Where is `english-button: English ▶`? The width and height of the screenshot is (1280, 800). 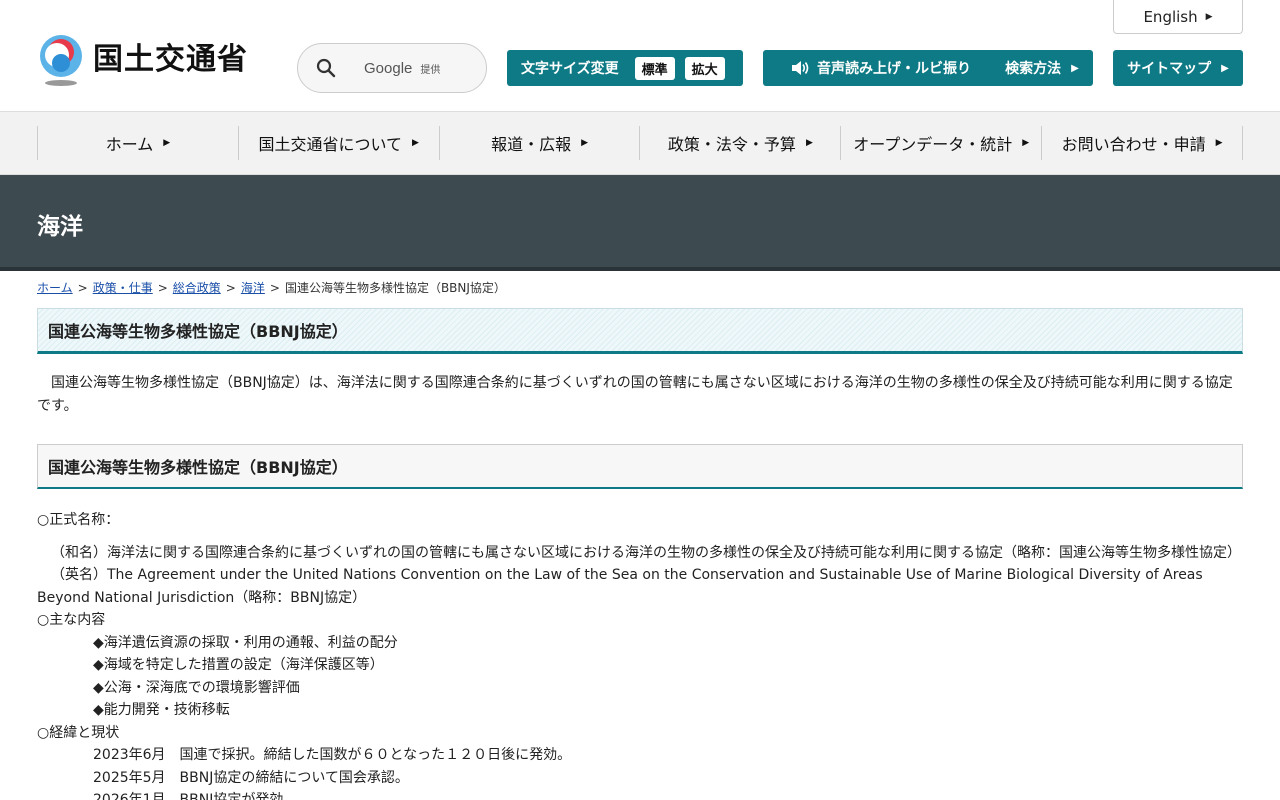
english-button: English ▶ is located at coordinates (1178, 17).